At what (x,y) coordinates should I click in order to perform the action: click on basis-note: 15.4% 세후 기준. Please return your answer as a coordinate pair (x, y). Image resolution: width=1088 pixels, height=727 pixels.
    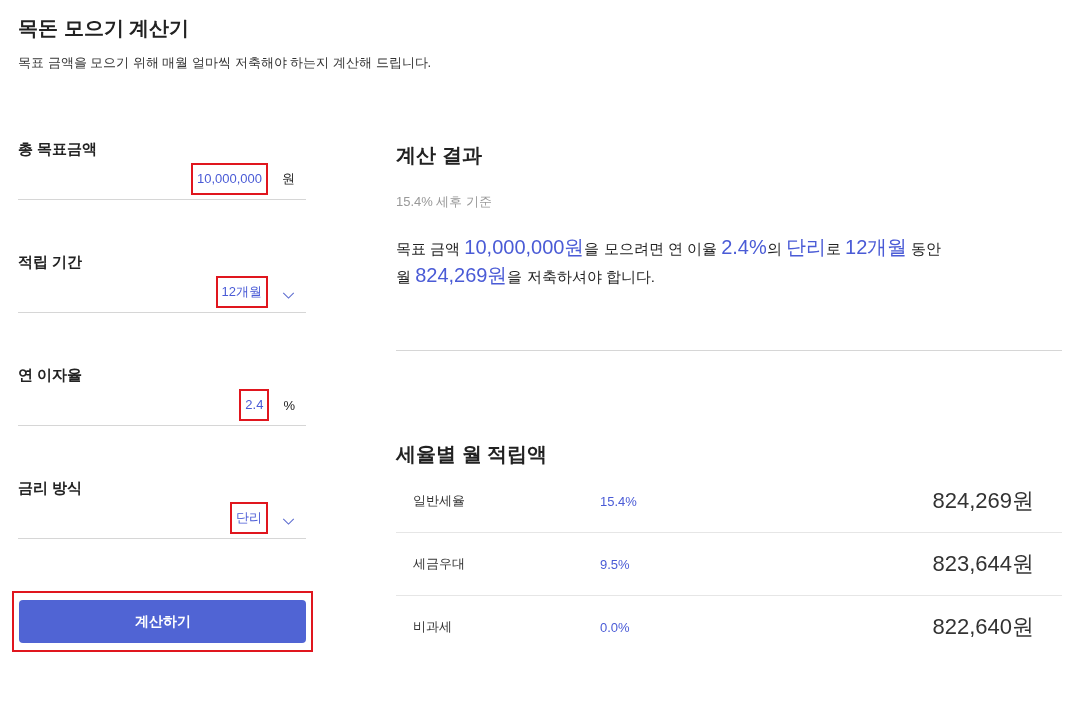
    Looking at the image, I should click on (445, 202).